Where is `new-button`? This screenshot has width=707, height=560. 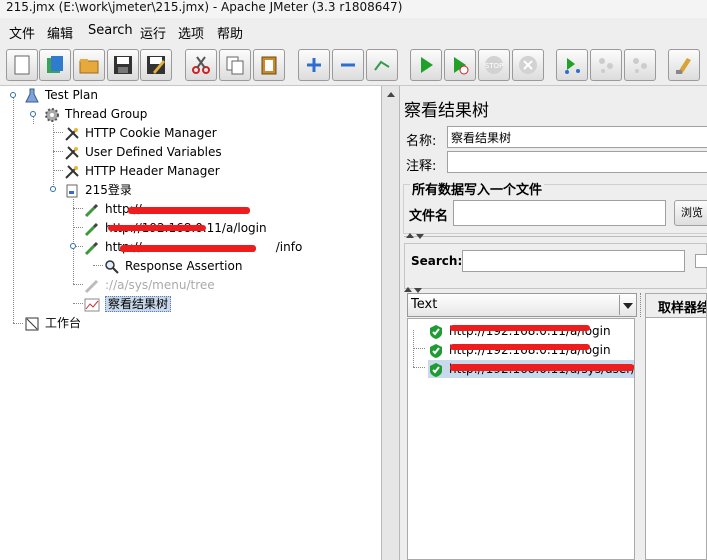
new-button is located at coordinates (22, 65).